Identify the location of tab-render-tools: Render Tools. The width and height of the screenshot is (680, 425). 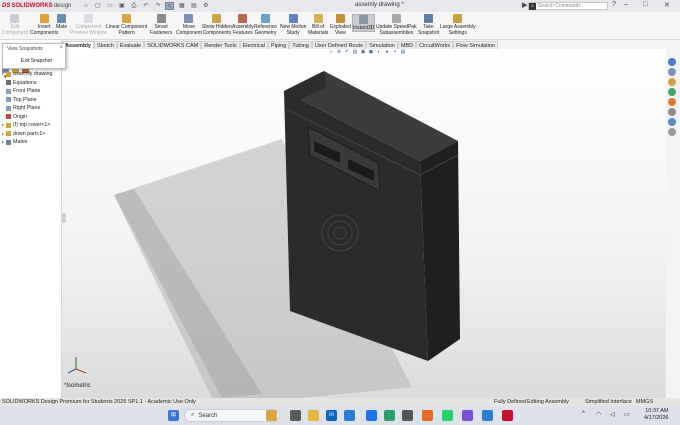
(220, 44).